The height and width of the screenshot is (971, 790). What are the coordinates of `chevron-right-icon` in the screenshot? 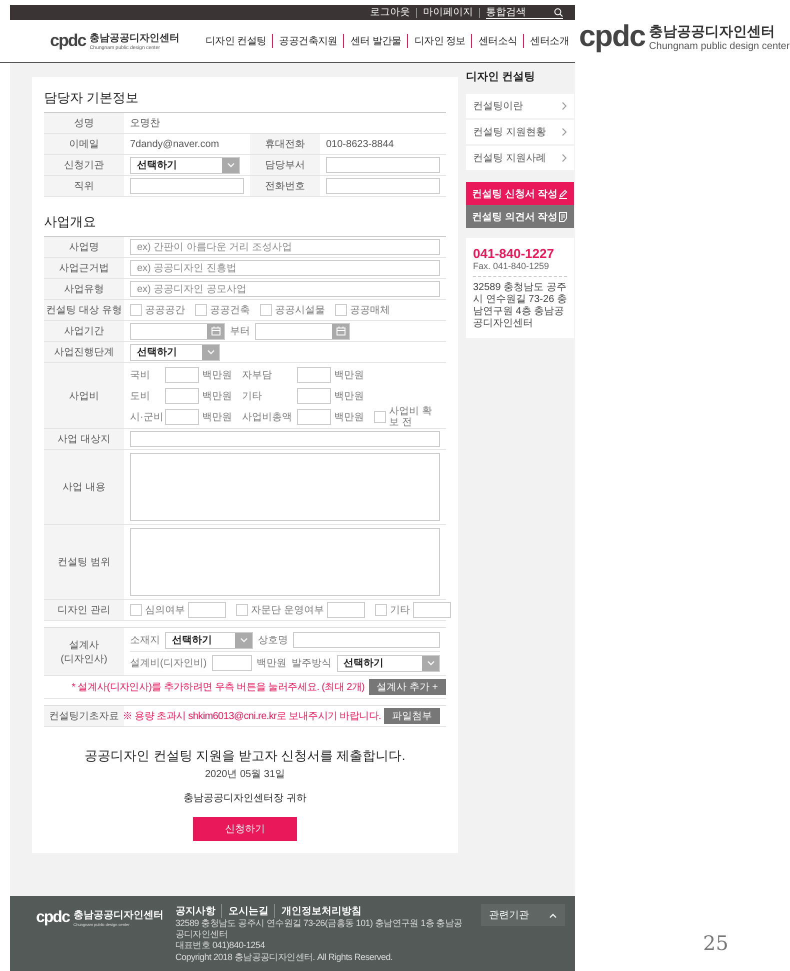 It's located at (564, 132).